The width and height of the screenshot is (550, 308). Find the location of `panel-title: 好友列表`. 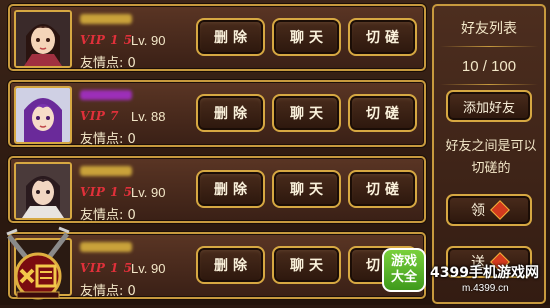

panel-title: 好友列表 is located at coordinates (489, 29).